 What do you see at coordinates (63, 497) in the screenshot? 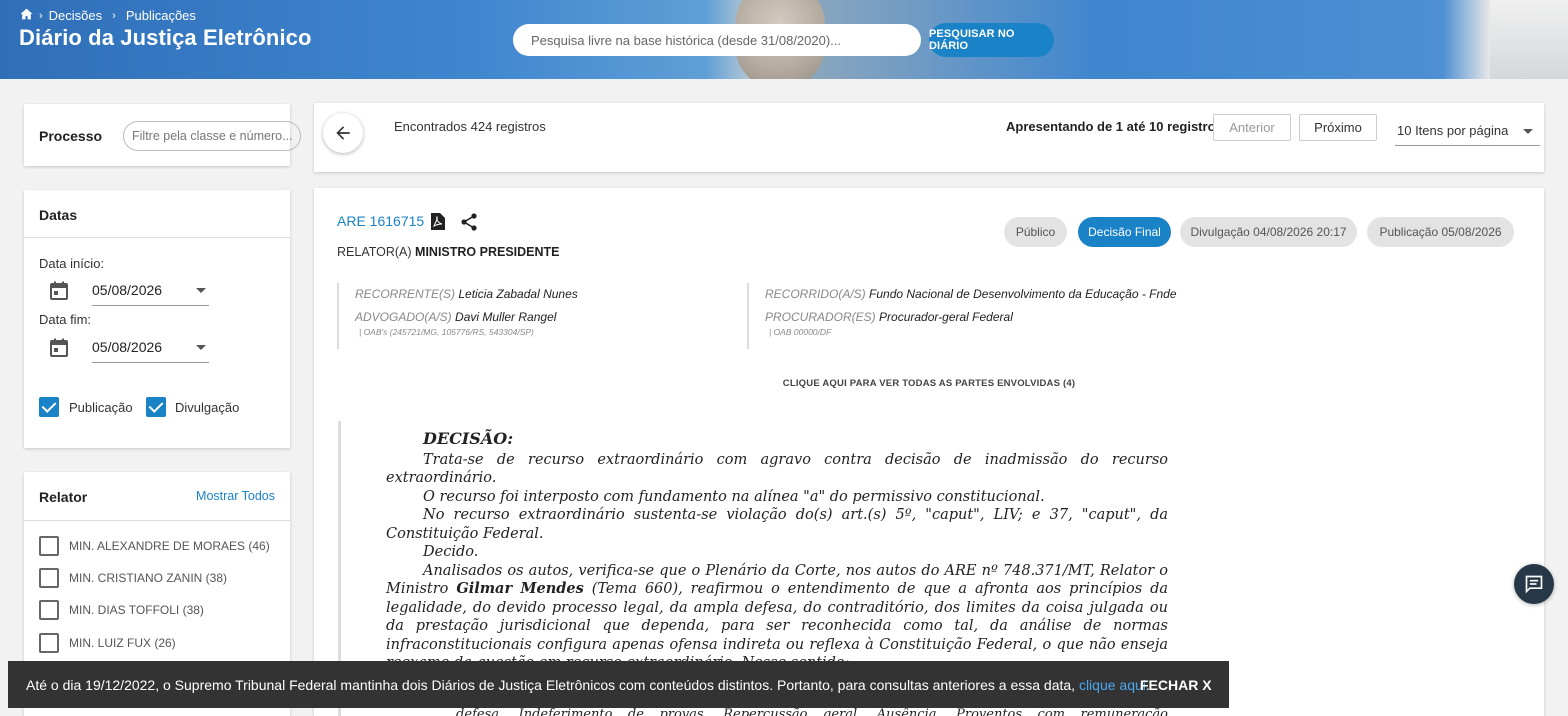
I see `relator-title: Relator` at bounding box center [63, 497].